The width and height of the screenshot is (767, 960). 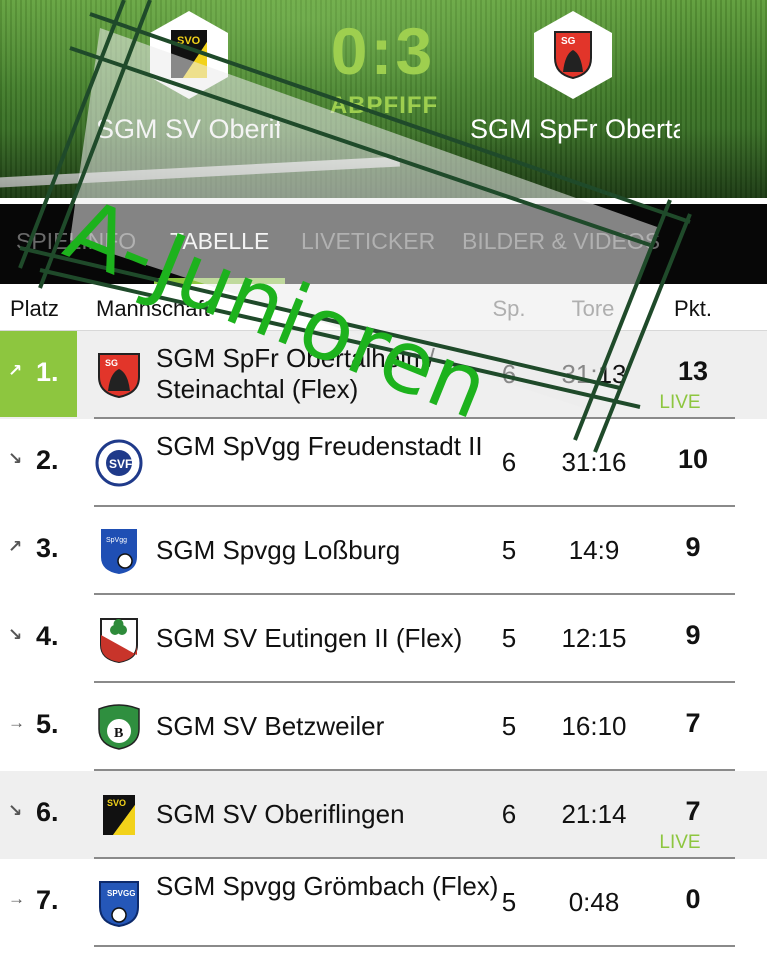 What do you see at coordinates (693, 459) in the screenshot?
I see `points: 10` at bounding box center [693, 459].